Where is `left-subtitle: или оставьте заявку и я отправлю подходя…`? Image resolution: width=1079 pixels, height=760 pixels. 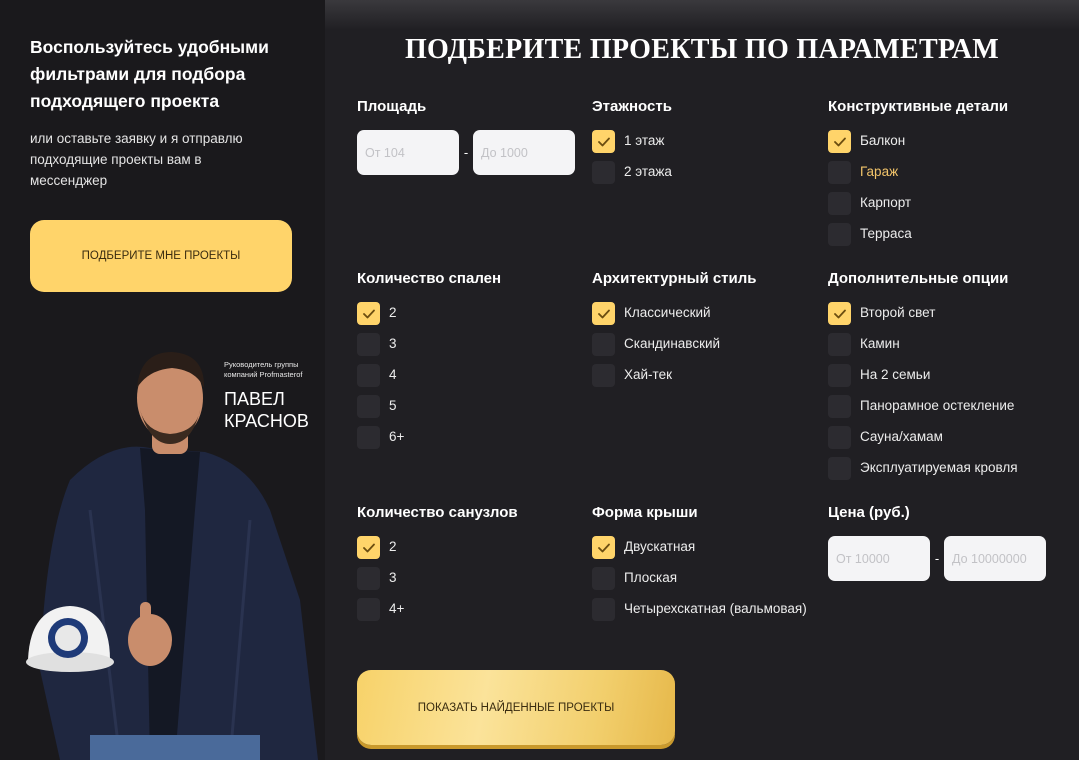 left-subtitle: или оставьте заявку и я отправлю подходя… is located at coordinates (136, 159).